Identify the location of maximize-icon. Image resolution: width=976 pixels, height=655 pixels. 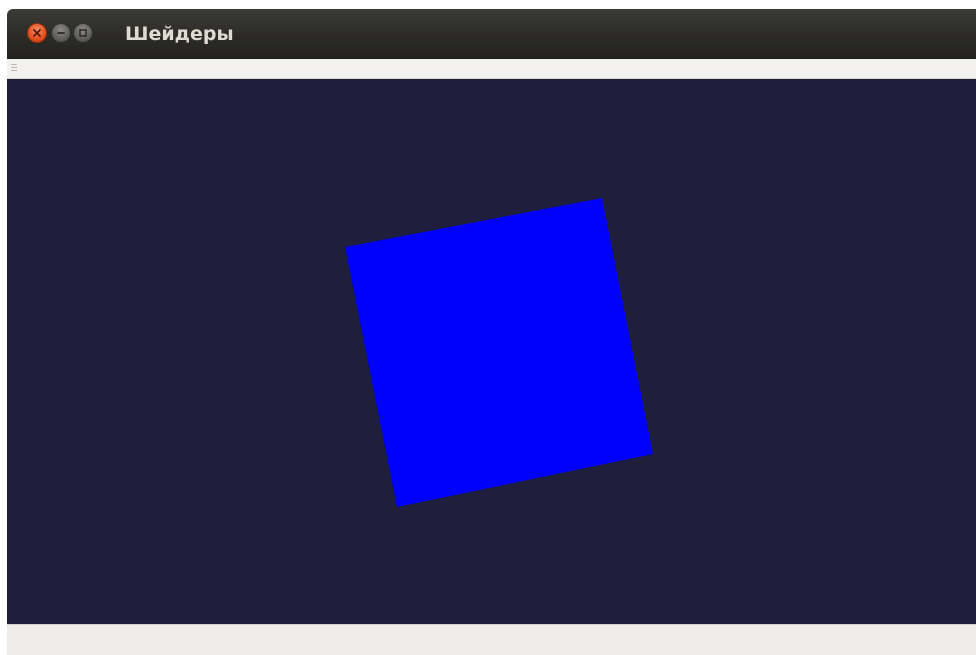
(83, 33).